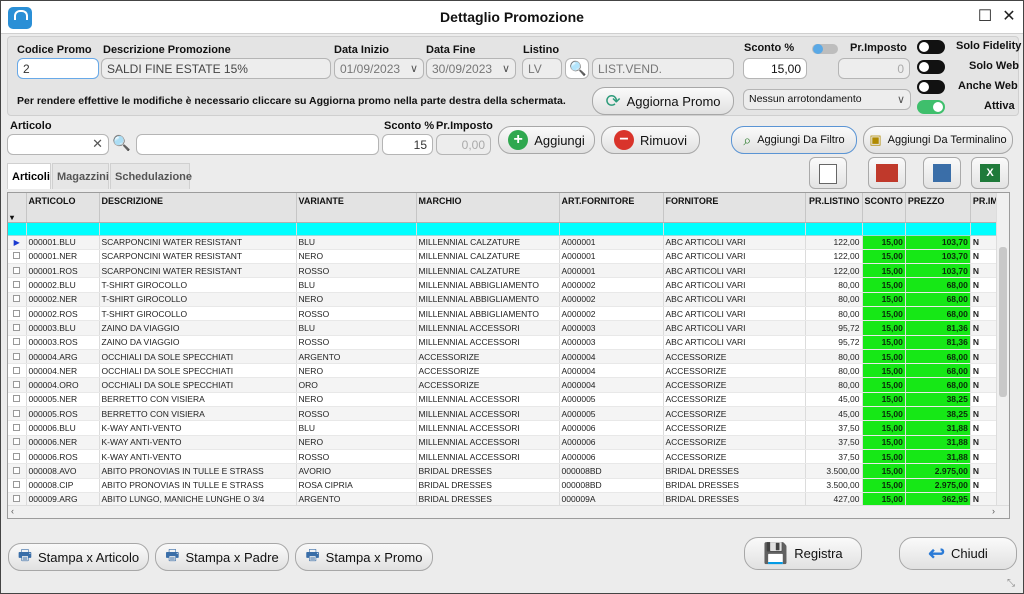 This screenshot has height=594, width=1024. Describe the element at coordinates (611, 371) in the screenshot. I see `cell-art-fornitore: A000004` at that location.